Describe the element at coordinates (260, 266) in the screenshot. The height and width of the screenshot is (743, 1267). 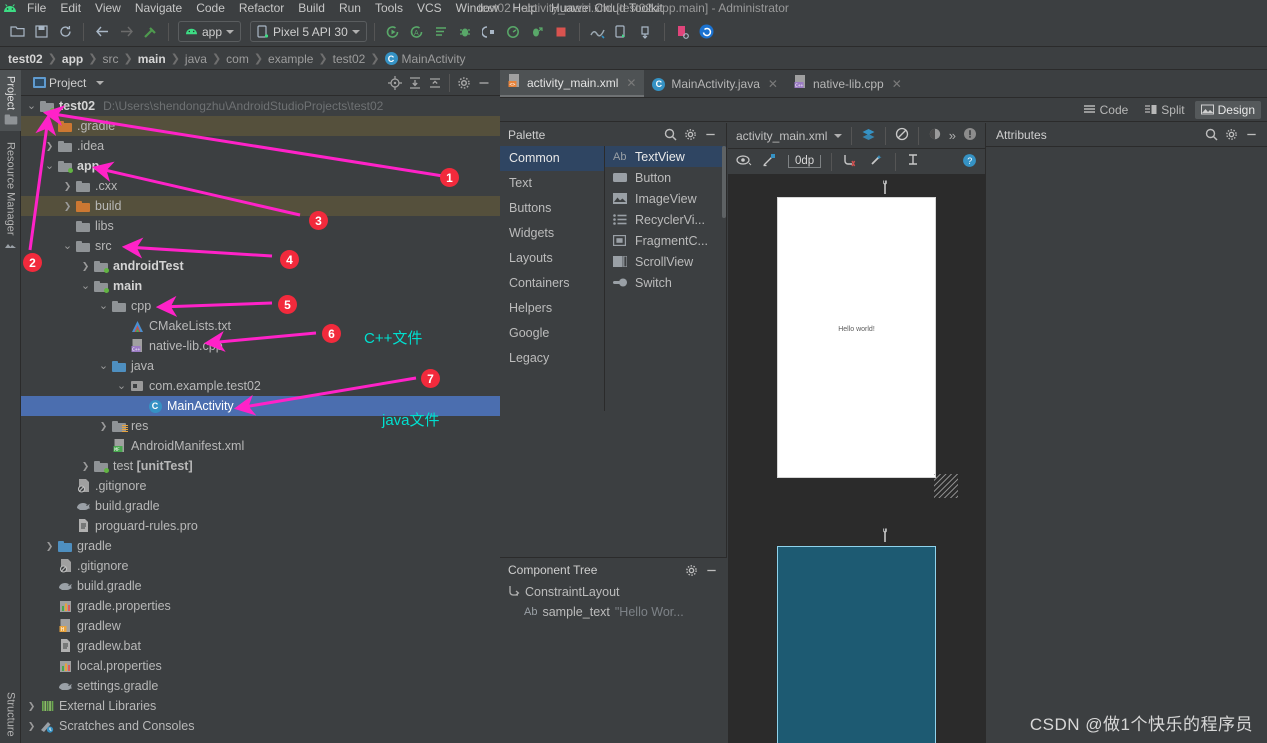
I see `tree-row-androidtest: ❯ androidTest` at that location.